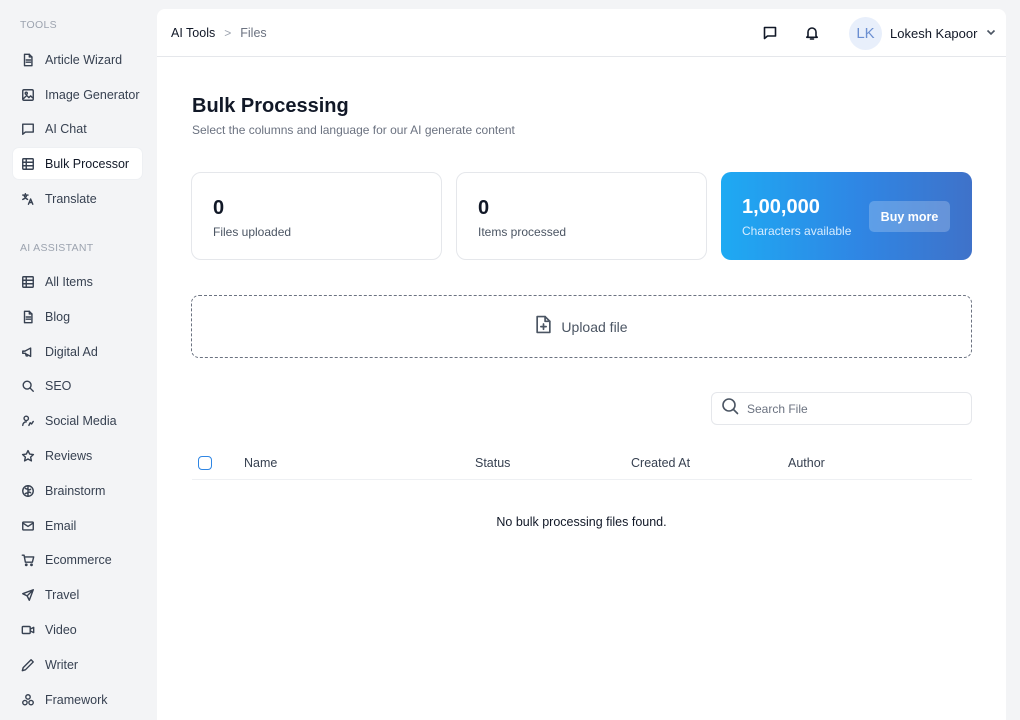 This screenshot has height=720, width=1020. What do you see at coordinates (594, 326) in the screenshot?
I see `upload-file-label: Upload file` at bounding box center [594, 326].